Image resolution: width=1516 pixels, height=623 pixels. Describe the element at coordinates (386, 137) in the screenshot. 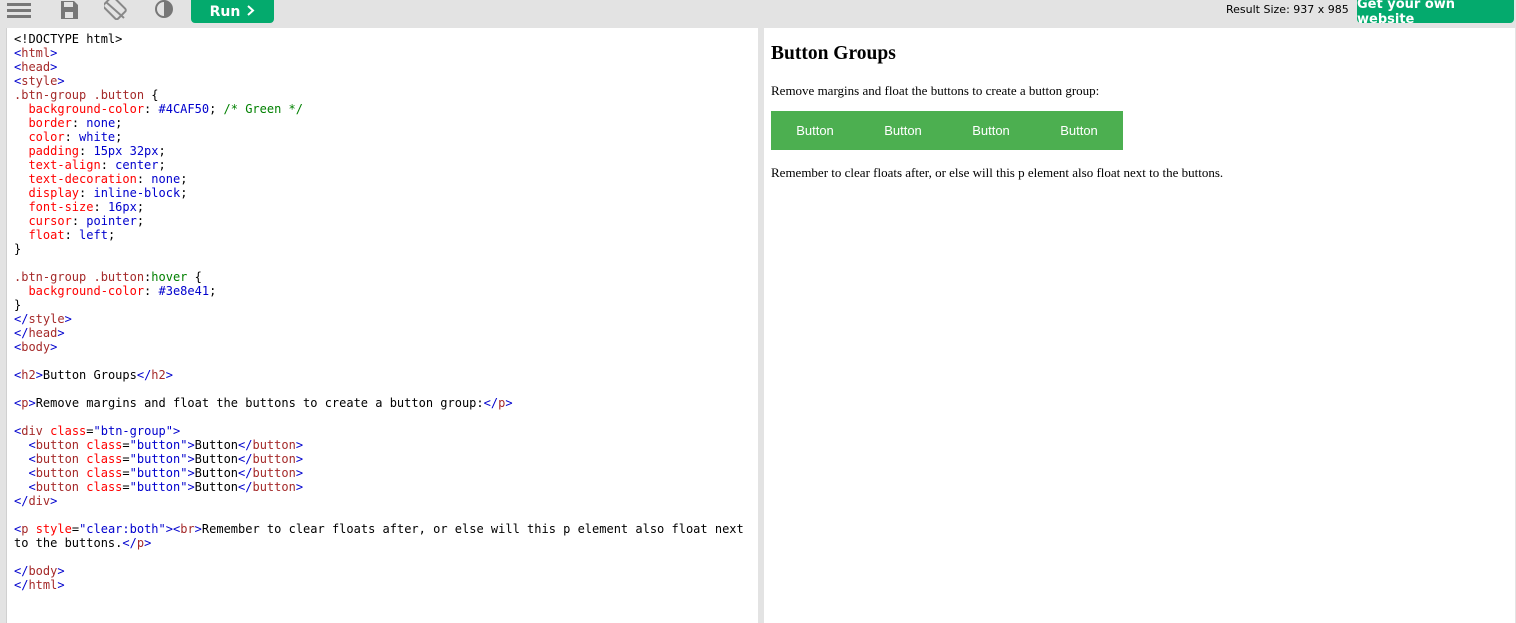

I see `code-line: color: white;` at that location.